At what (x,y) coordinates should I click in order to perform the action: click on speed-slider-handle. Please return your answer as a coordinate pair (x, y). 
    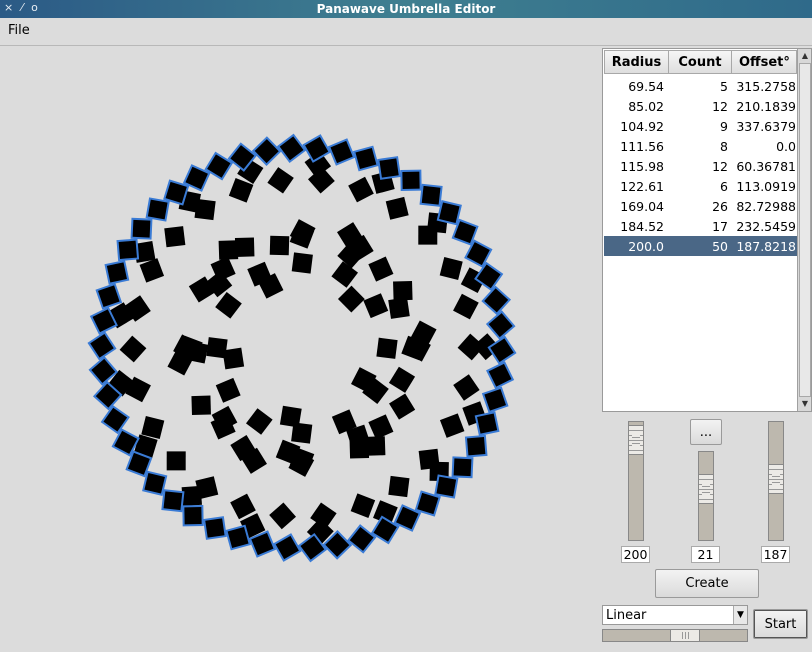
    Looking at the image, I should click on (685, 635).